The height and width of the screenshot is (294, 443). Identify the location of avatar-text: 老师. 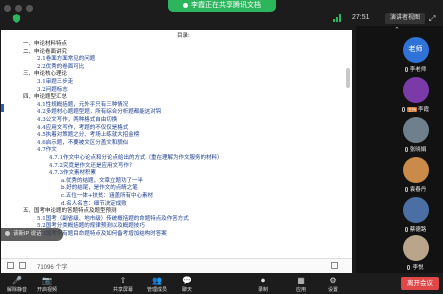
(415, 49).